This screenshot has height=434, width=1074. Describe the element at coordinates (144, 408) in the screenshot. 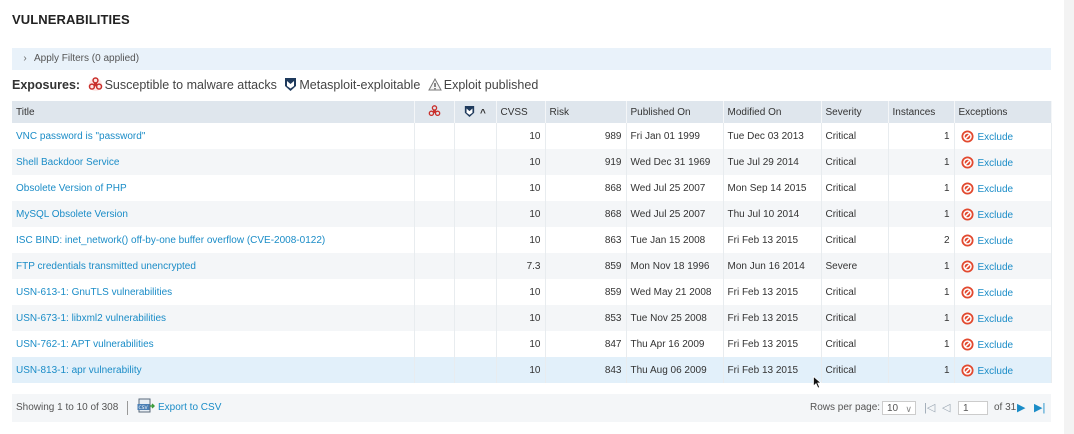

I see `svg-text: CSV` at that location.